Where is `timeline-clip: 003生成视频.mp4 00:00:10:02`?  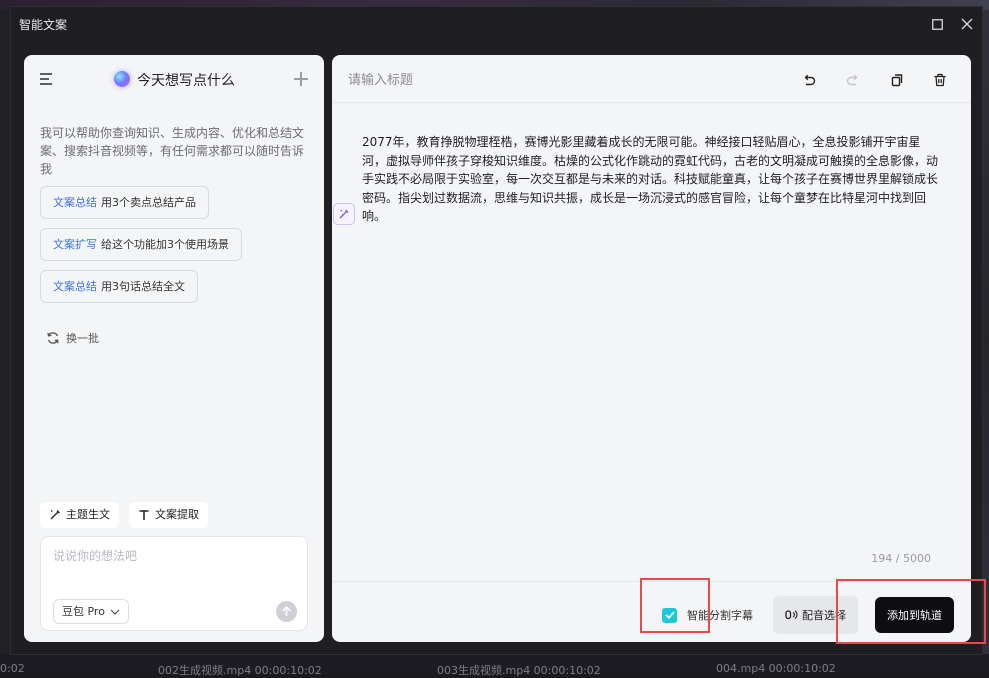
timeline-clip: 003生成视频.mp4 00:00:10:02 is located at coordinates (519, 670).